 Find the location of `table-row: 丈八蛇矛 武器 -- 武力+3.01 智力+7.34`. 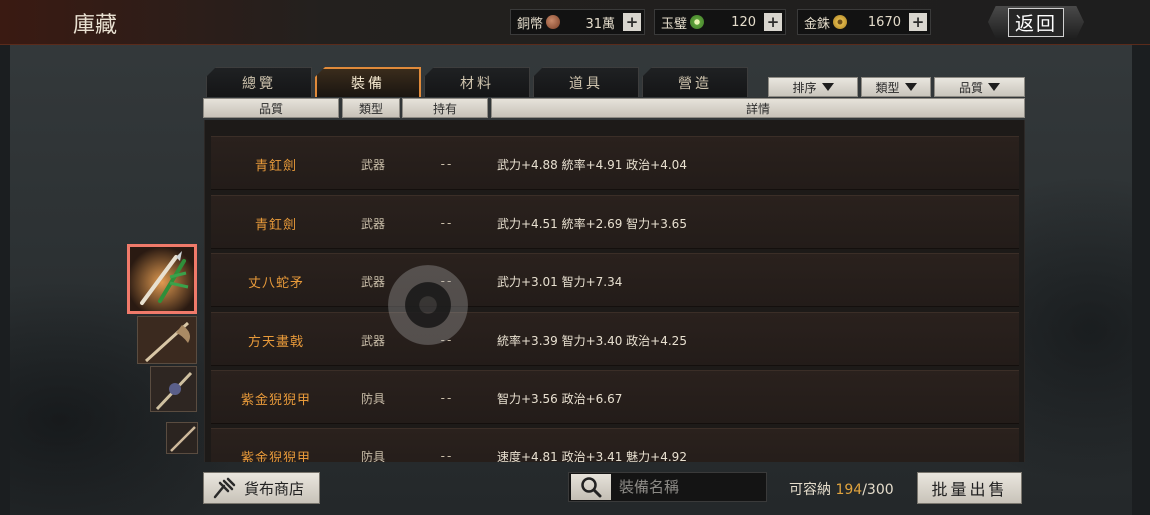

table-row: 丈八蛇矛 武器 -- 武力+3.01 智力+7.34 is located at coordinates (615, 280).